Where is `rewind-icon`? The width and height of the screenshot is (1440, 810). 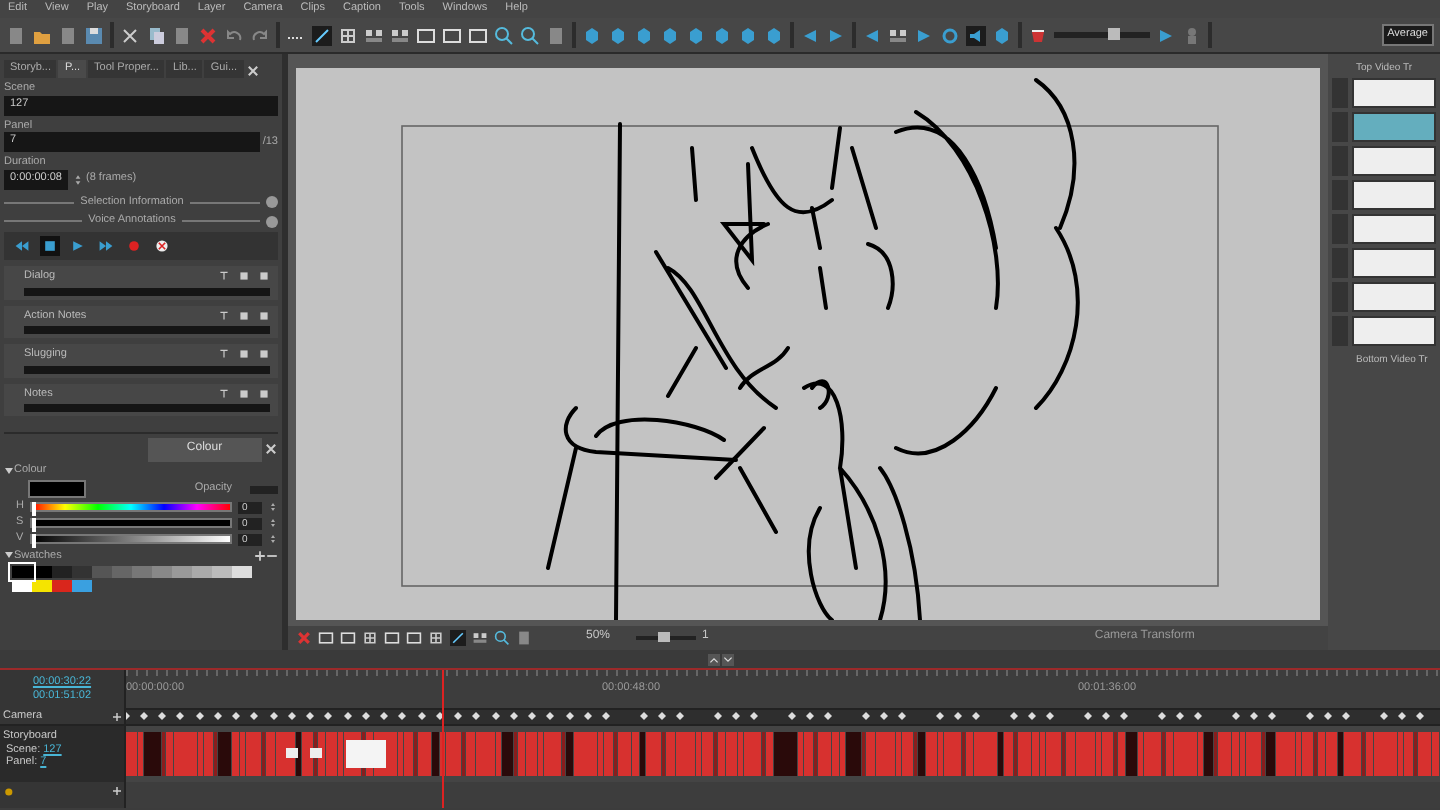
rewind-icon is located at coordinates (22, 245).